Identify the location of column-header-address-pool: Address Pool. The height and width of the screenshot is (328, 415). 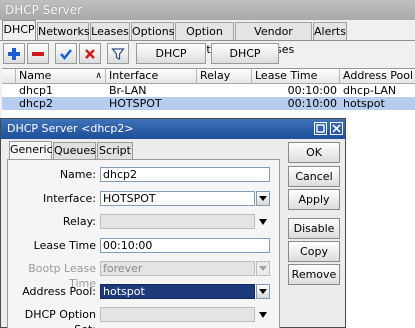
(377, 76).